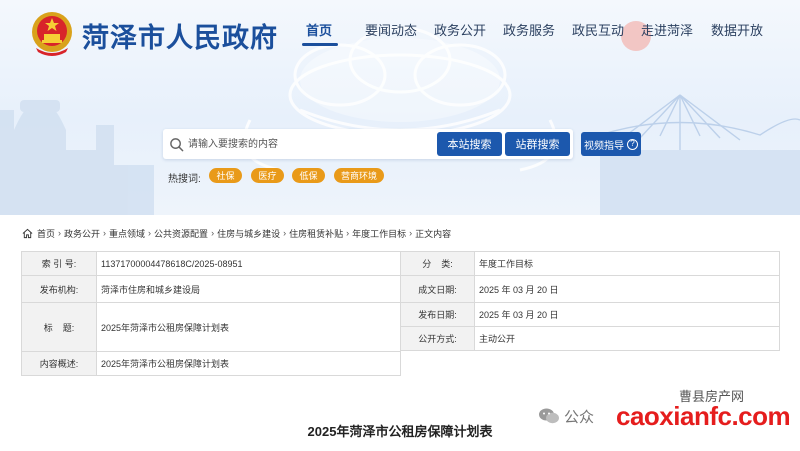 The width and height of the screenshot is (800, 451). I want to click on info-row-category: 分 类: 年度工作目标, so click(590, 264).